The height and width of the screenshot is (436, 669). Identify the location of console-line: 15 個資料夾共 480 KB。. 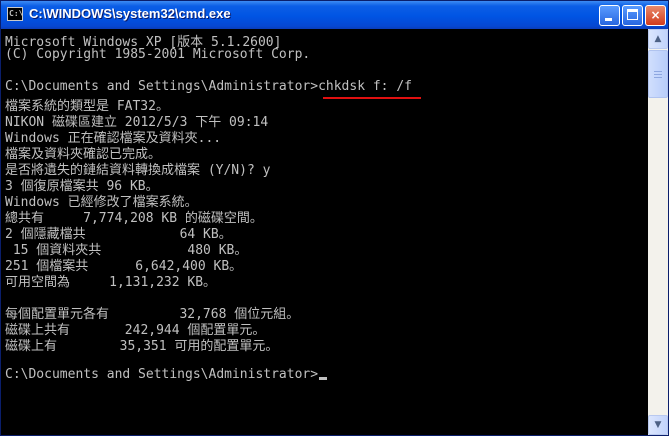
(126, 250).